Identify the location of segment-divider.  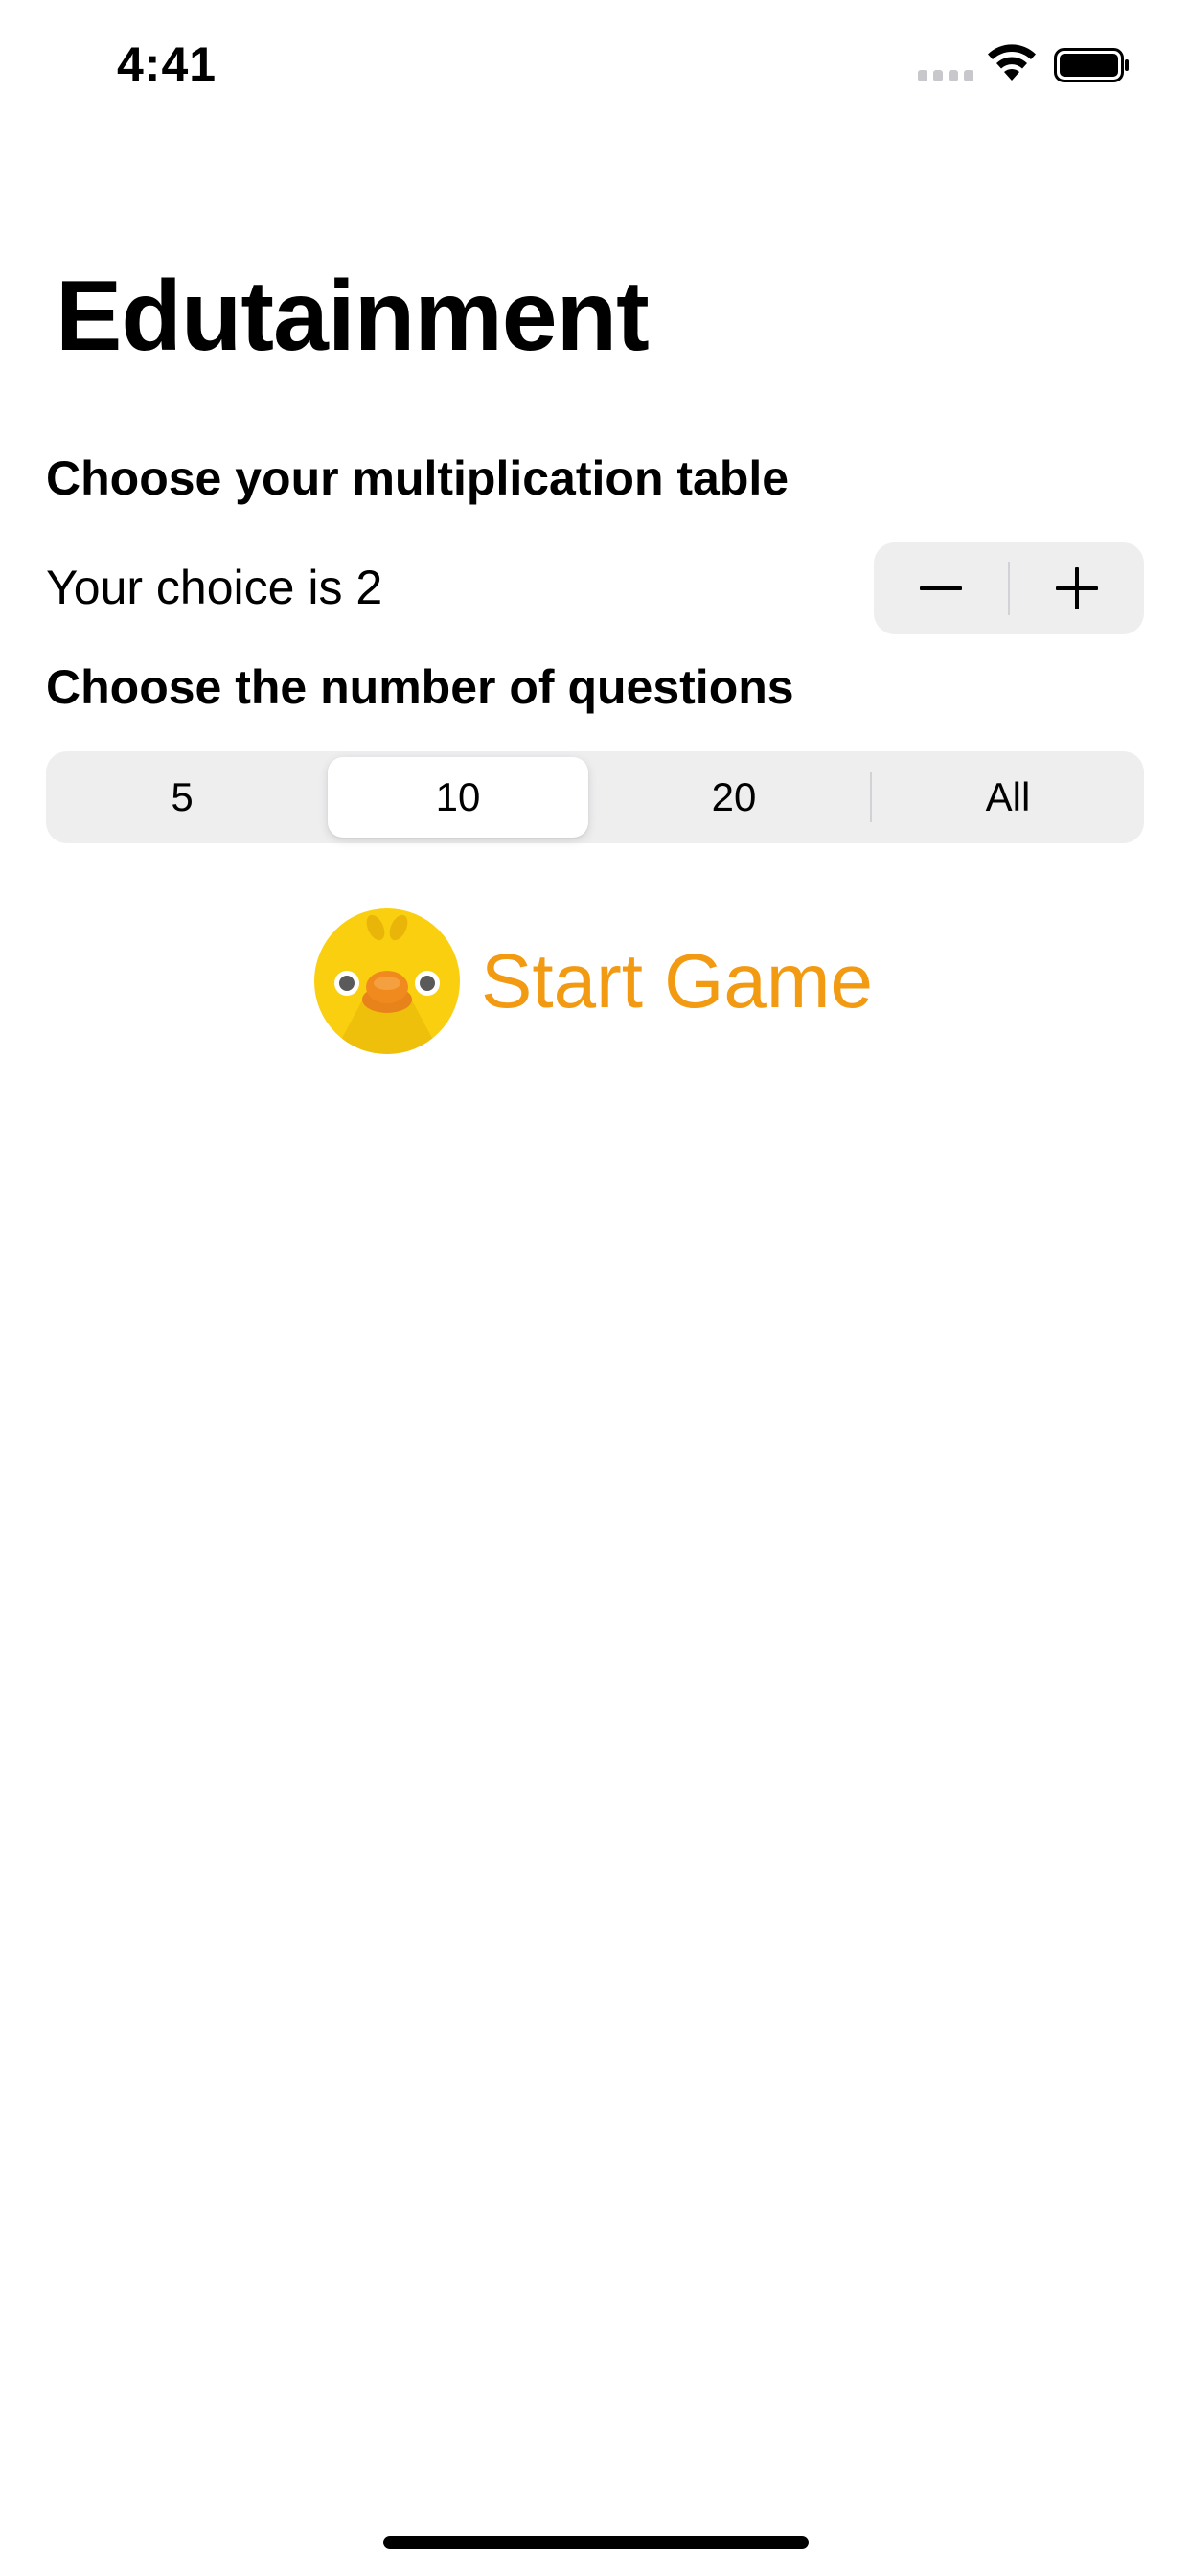
(871, 797).